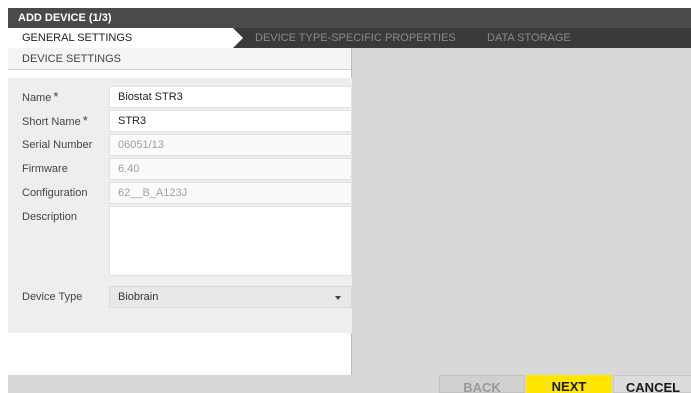 Image resolution: width=691 pixels, height=393 pixels. I want to click on device-type-select: Biobrain, so click(230, 297).